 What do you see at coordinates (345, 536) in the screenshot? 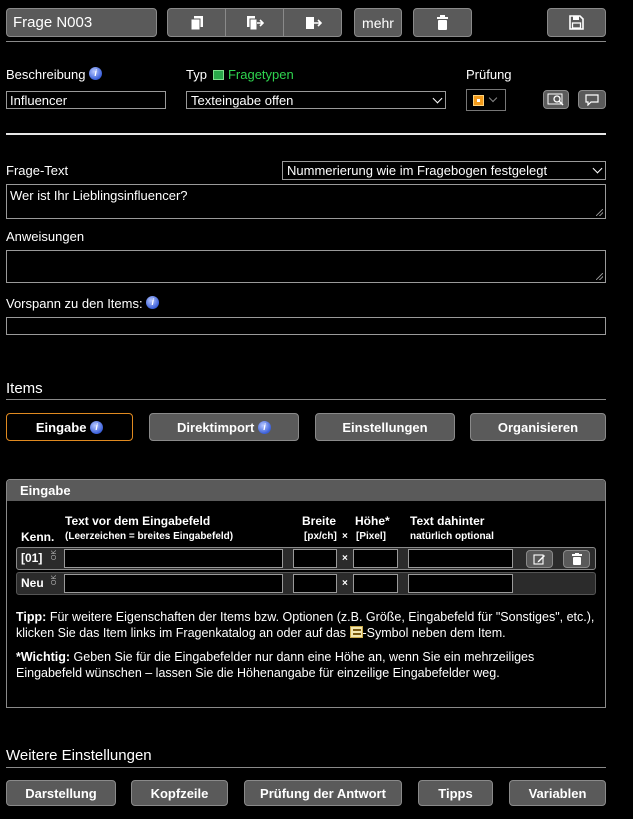
I see `col-cross: ×` at bounding box center [345, 536].